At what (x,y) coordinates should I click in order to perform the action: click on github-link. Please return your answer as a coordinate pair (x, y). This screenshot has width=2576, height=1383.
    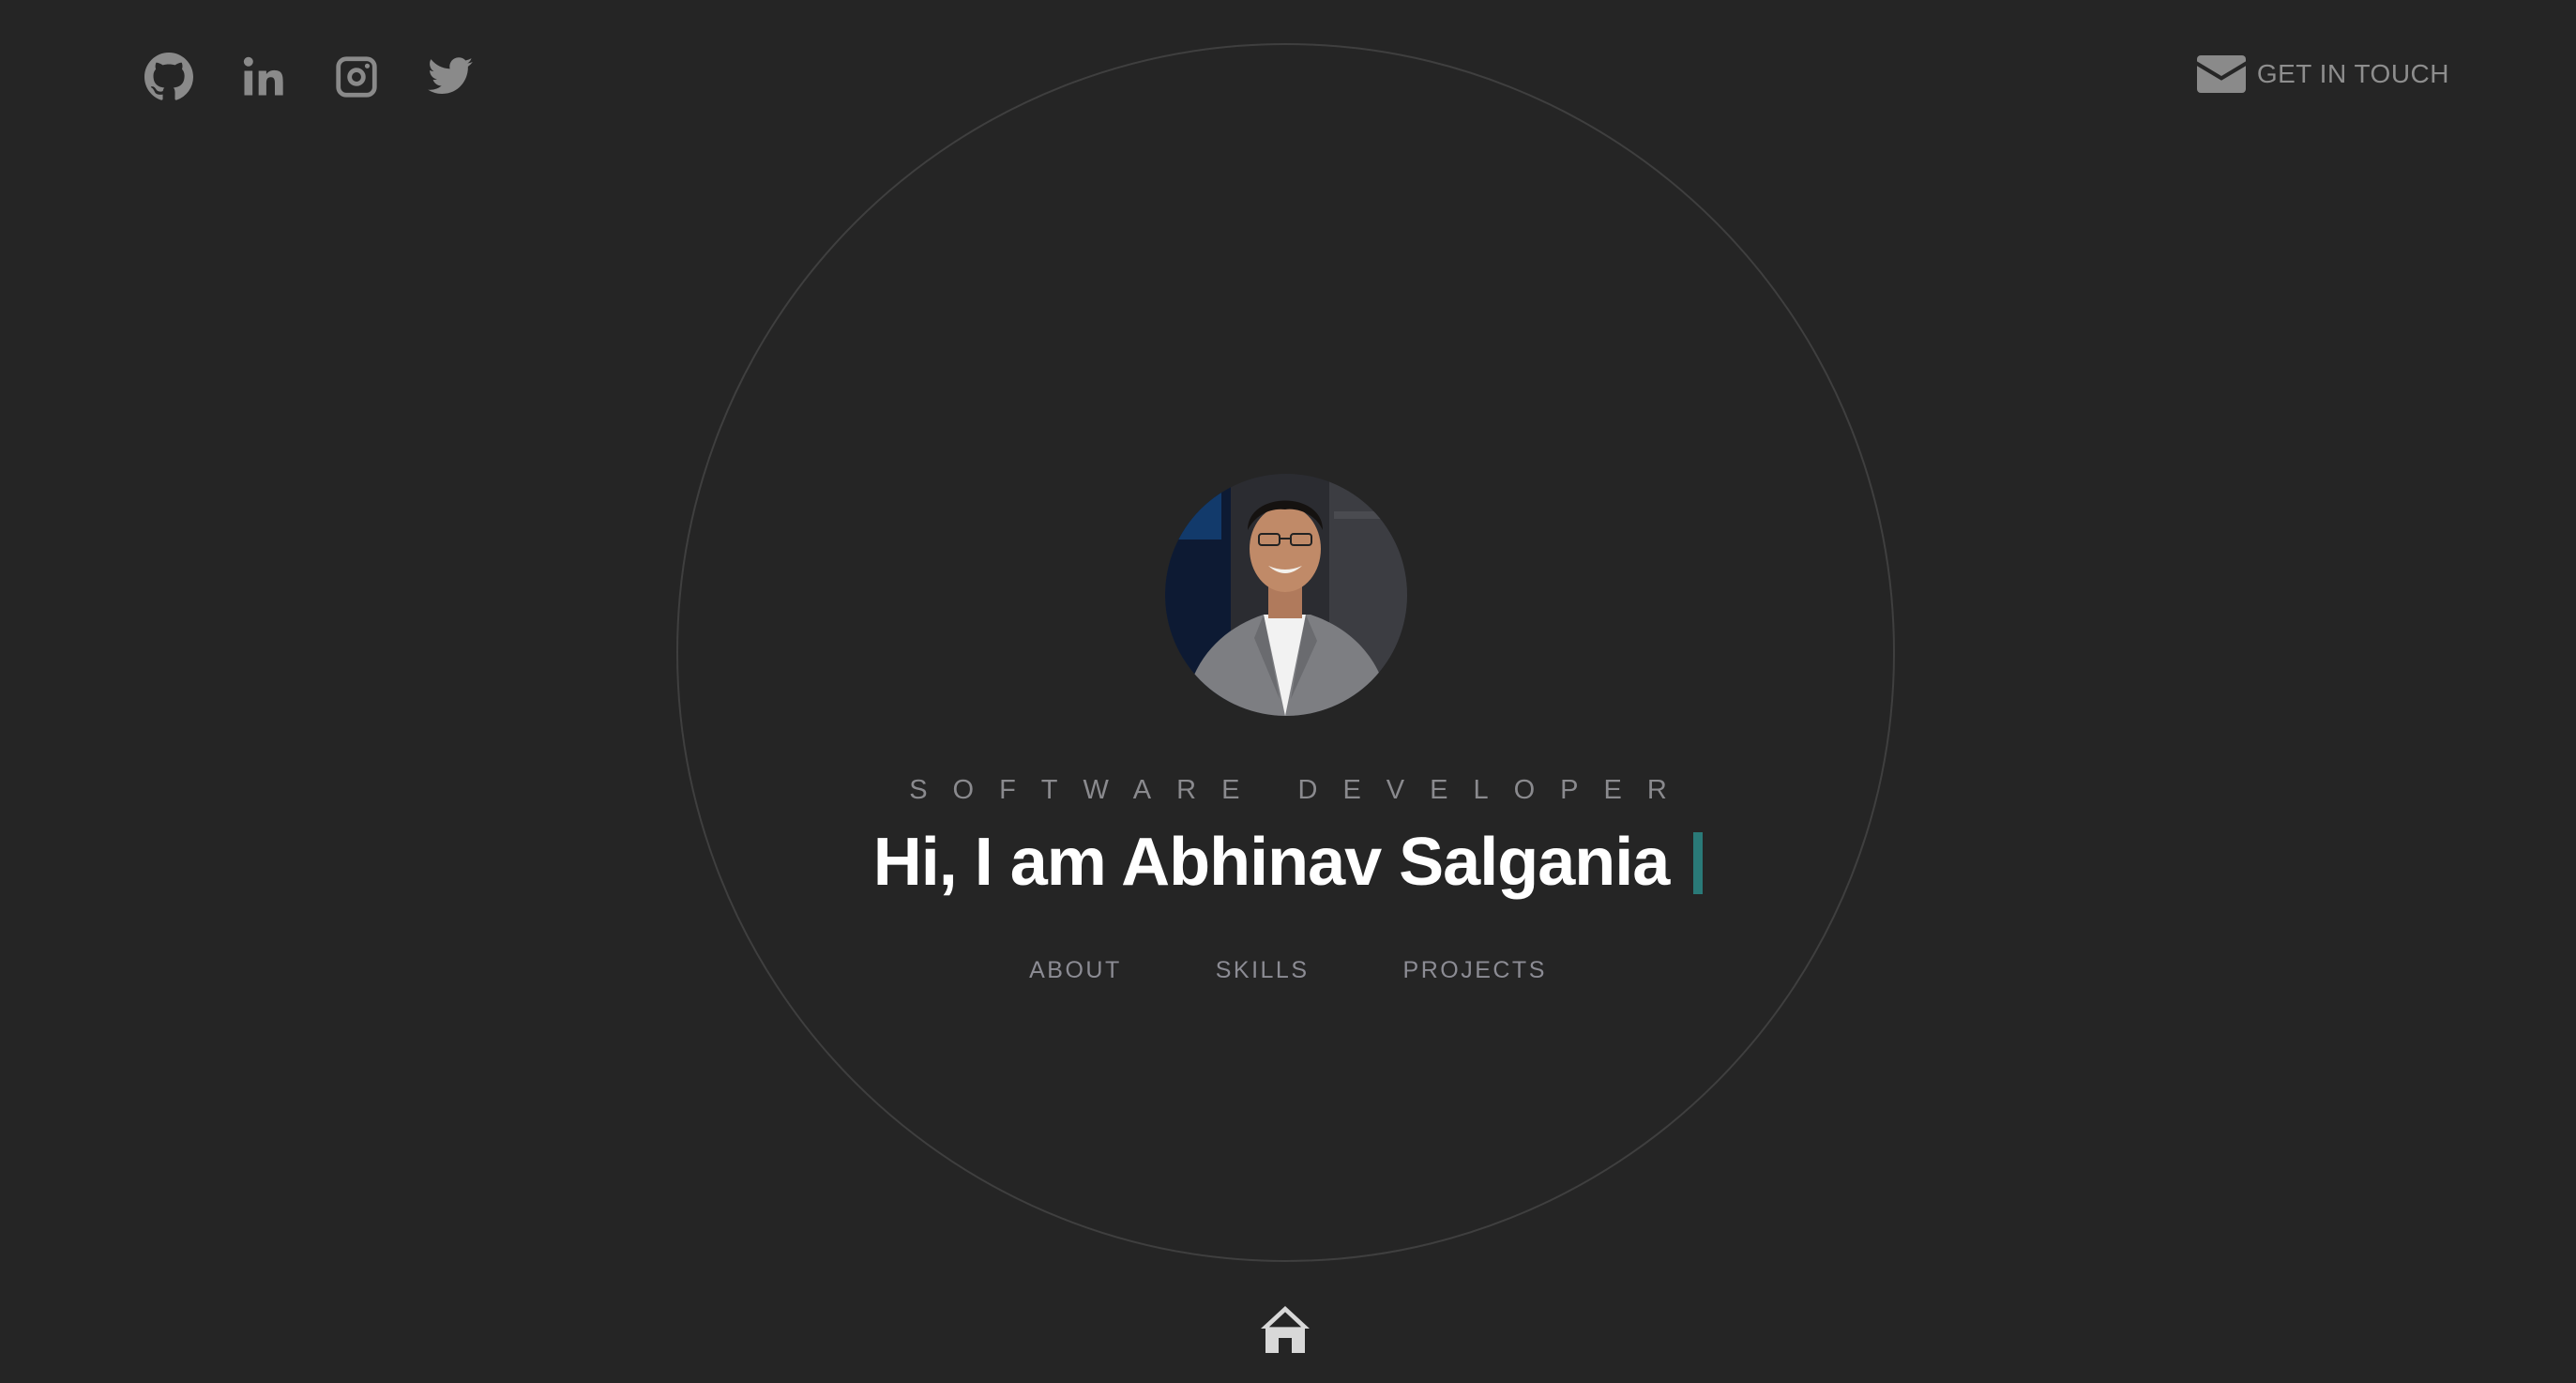
    Looking at the image, I should click on (169, 77).